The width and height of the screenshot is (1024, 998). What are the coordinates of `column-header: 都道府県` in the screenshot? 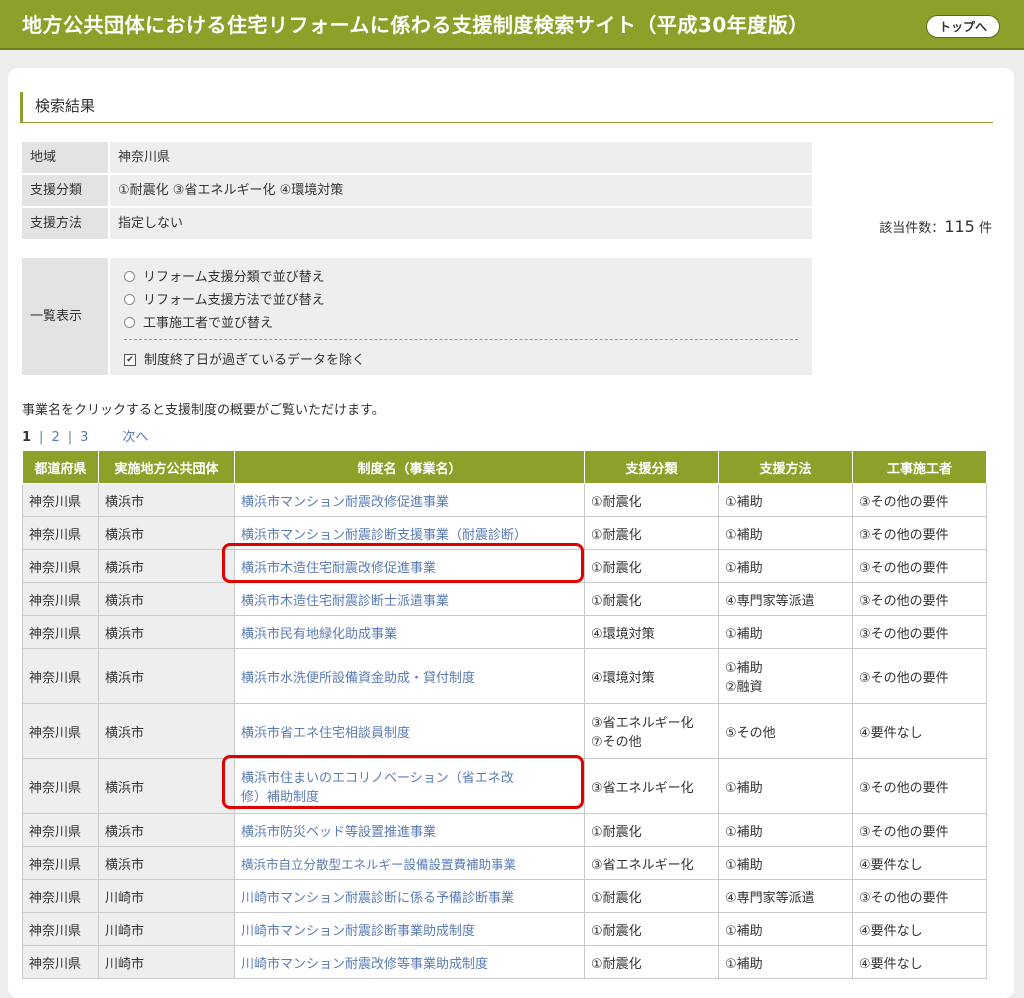 It's located at (60, 467).